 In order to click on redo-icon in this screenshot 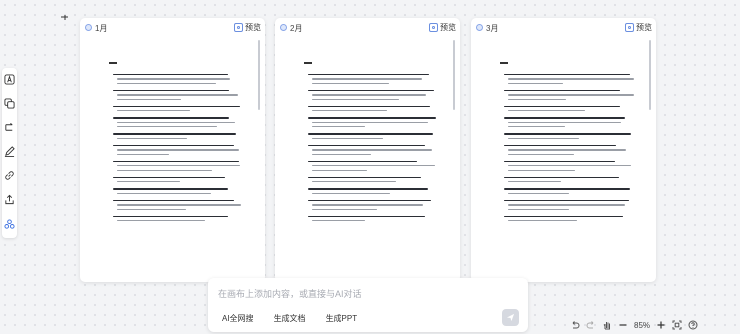, I will do `click(591, 325)`.